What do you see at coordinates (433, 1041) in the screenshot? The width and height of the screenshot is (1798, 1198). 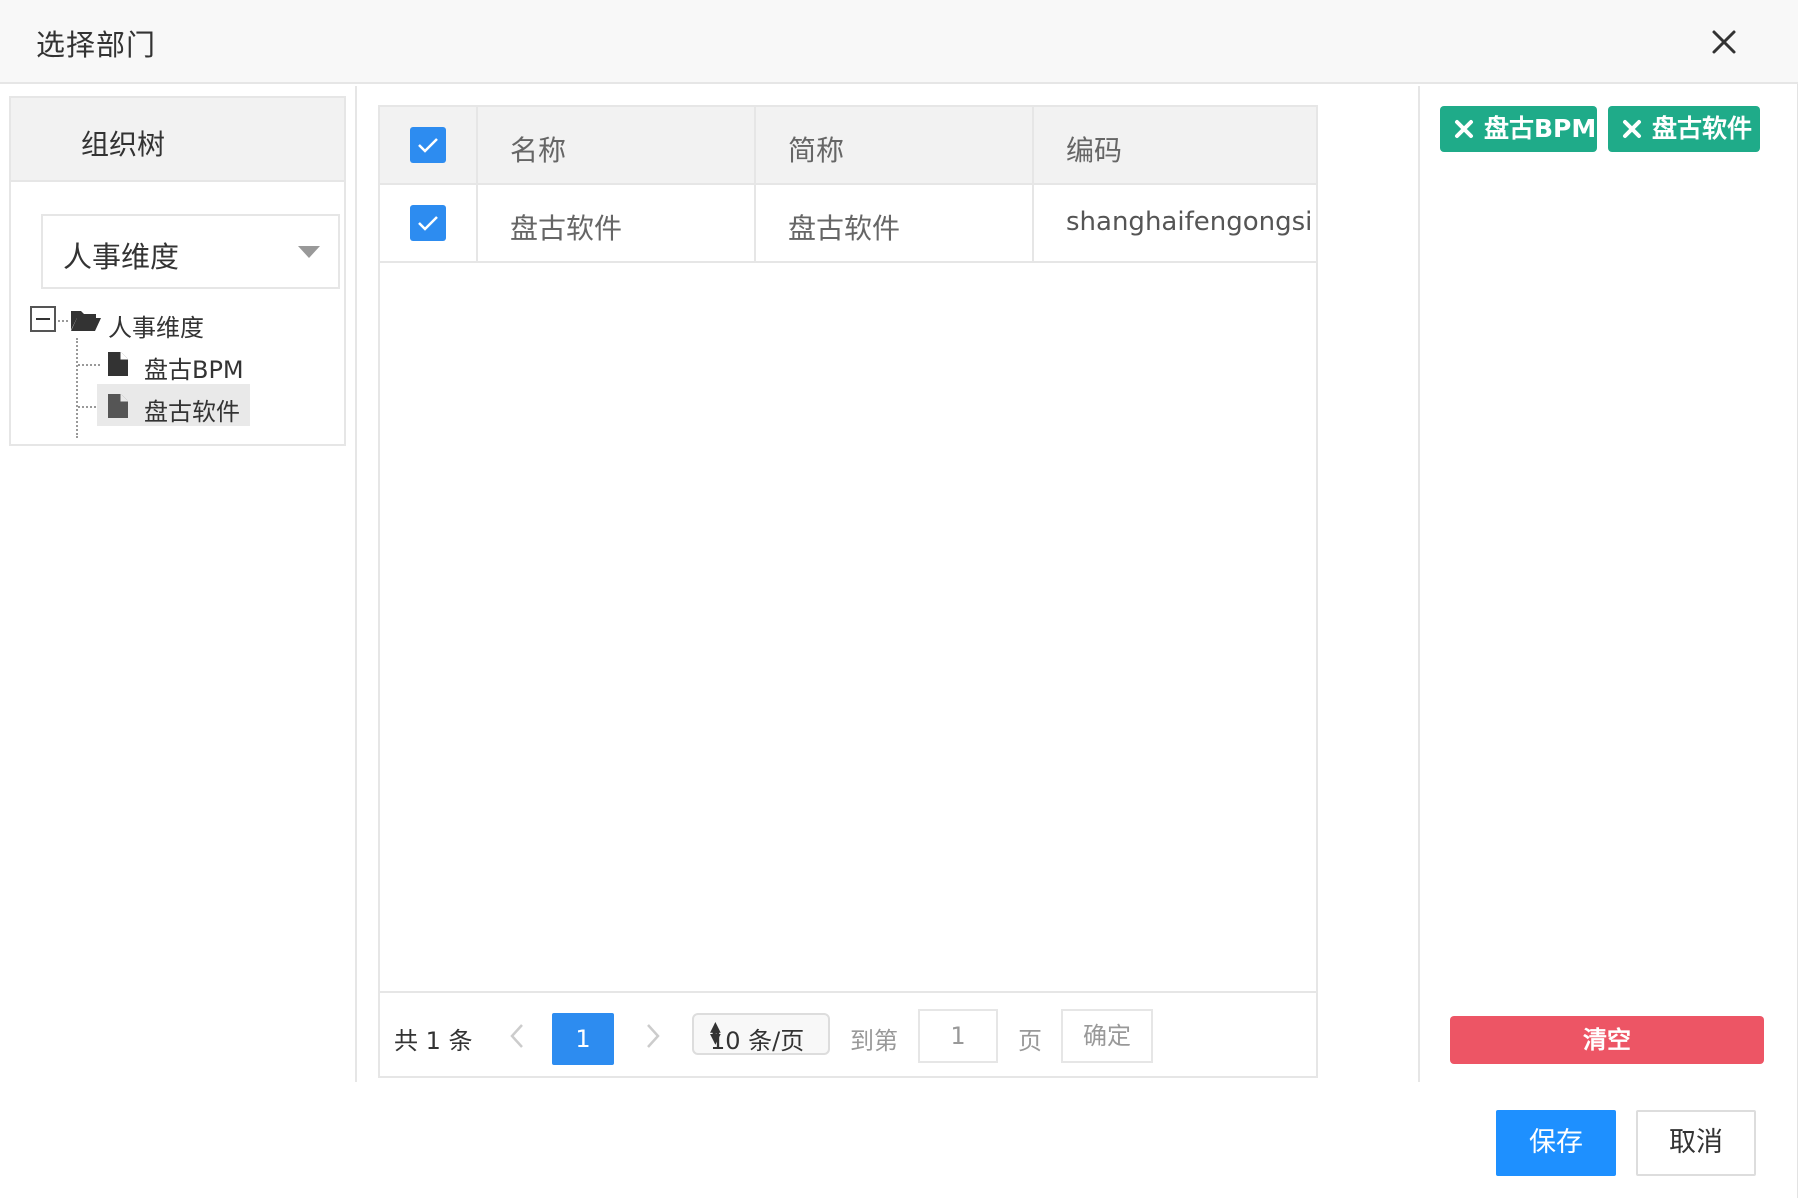 I see `pagination-total: 共 1 条` at bounding box center [433, 1041].